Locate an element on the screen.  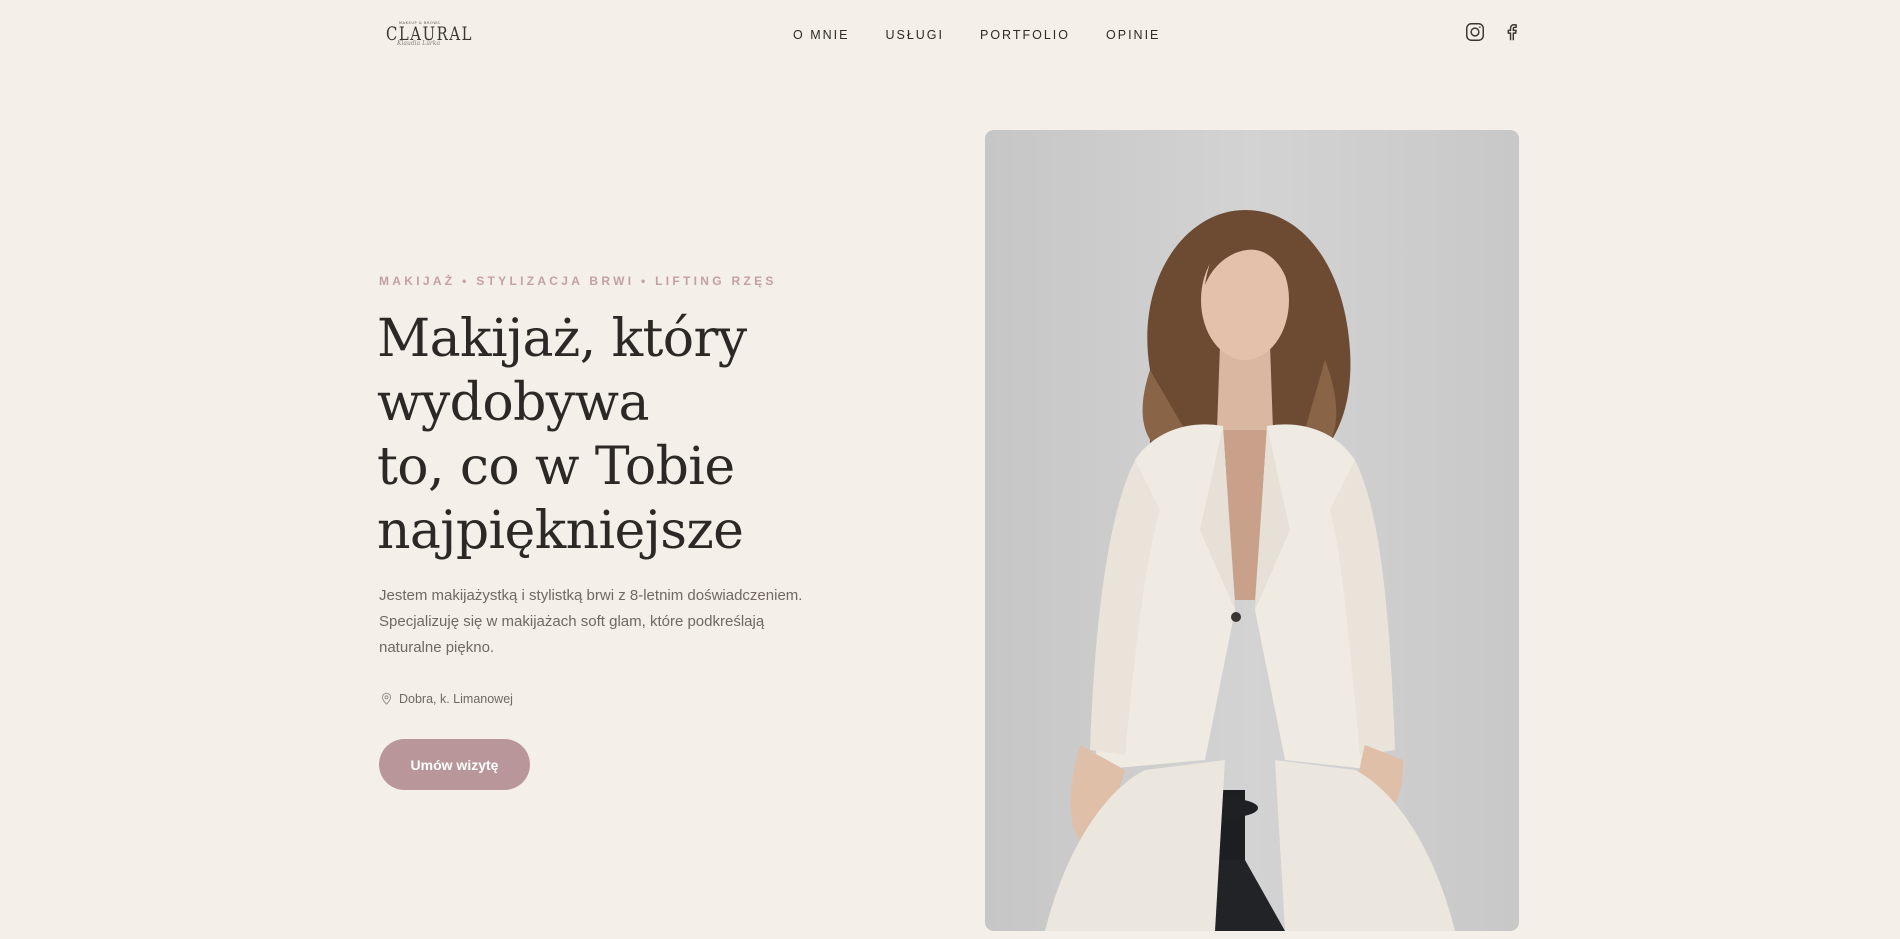
facebook-link is located at coordinates (1511, 32).